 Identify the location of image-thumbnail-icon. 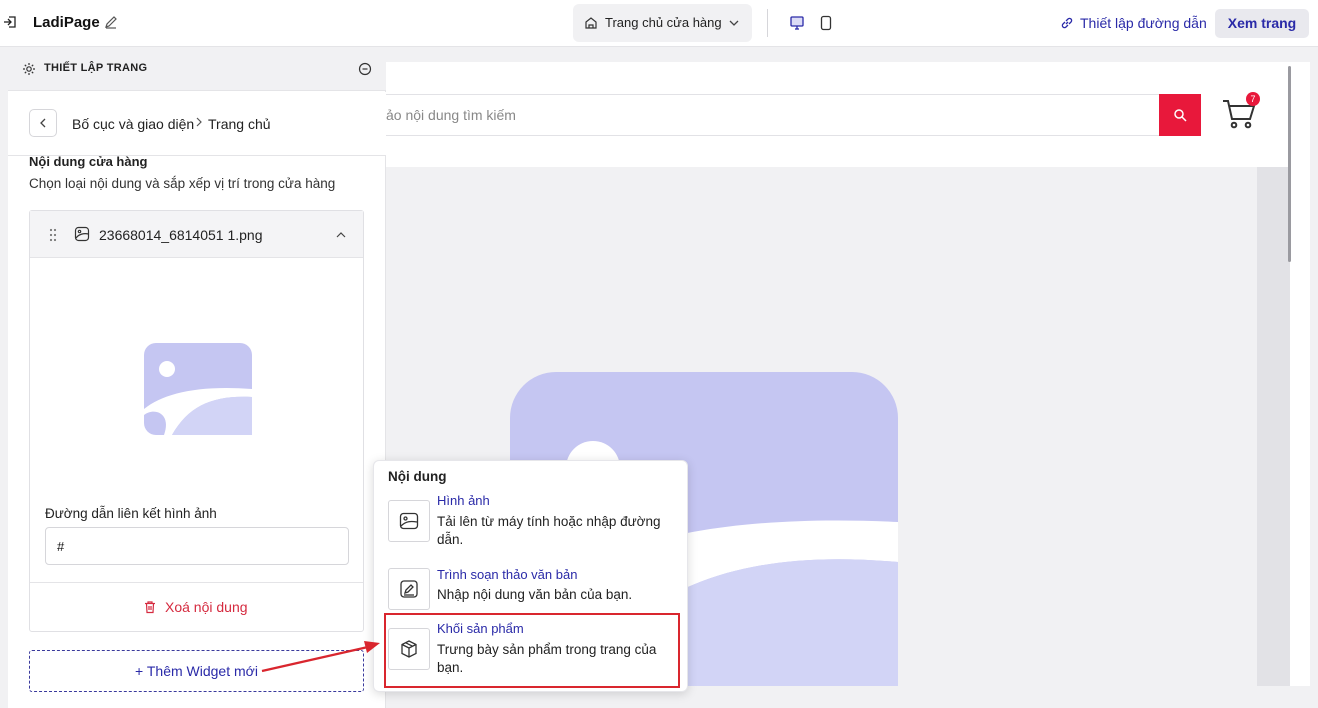
(198, 389).